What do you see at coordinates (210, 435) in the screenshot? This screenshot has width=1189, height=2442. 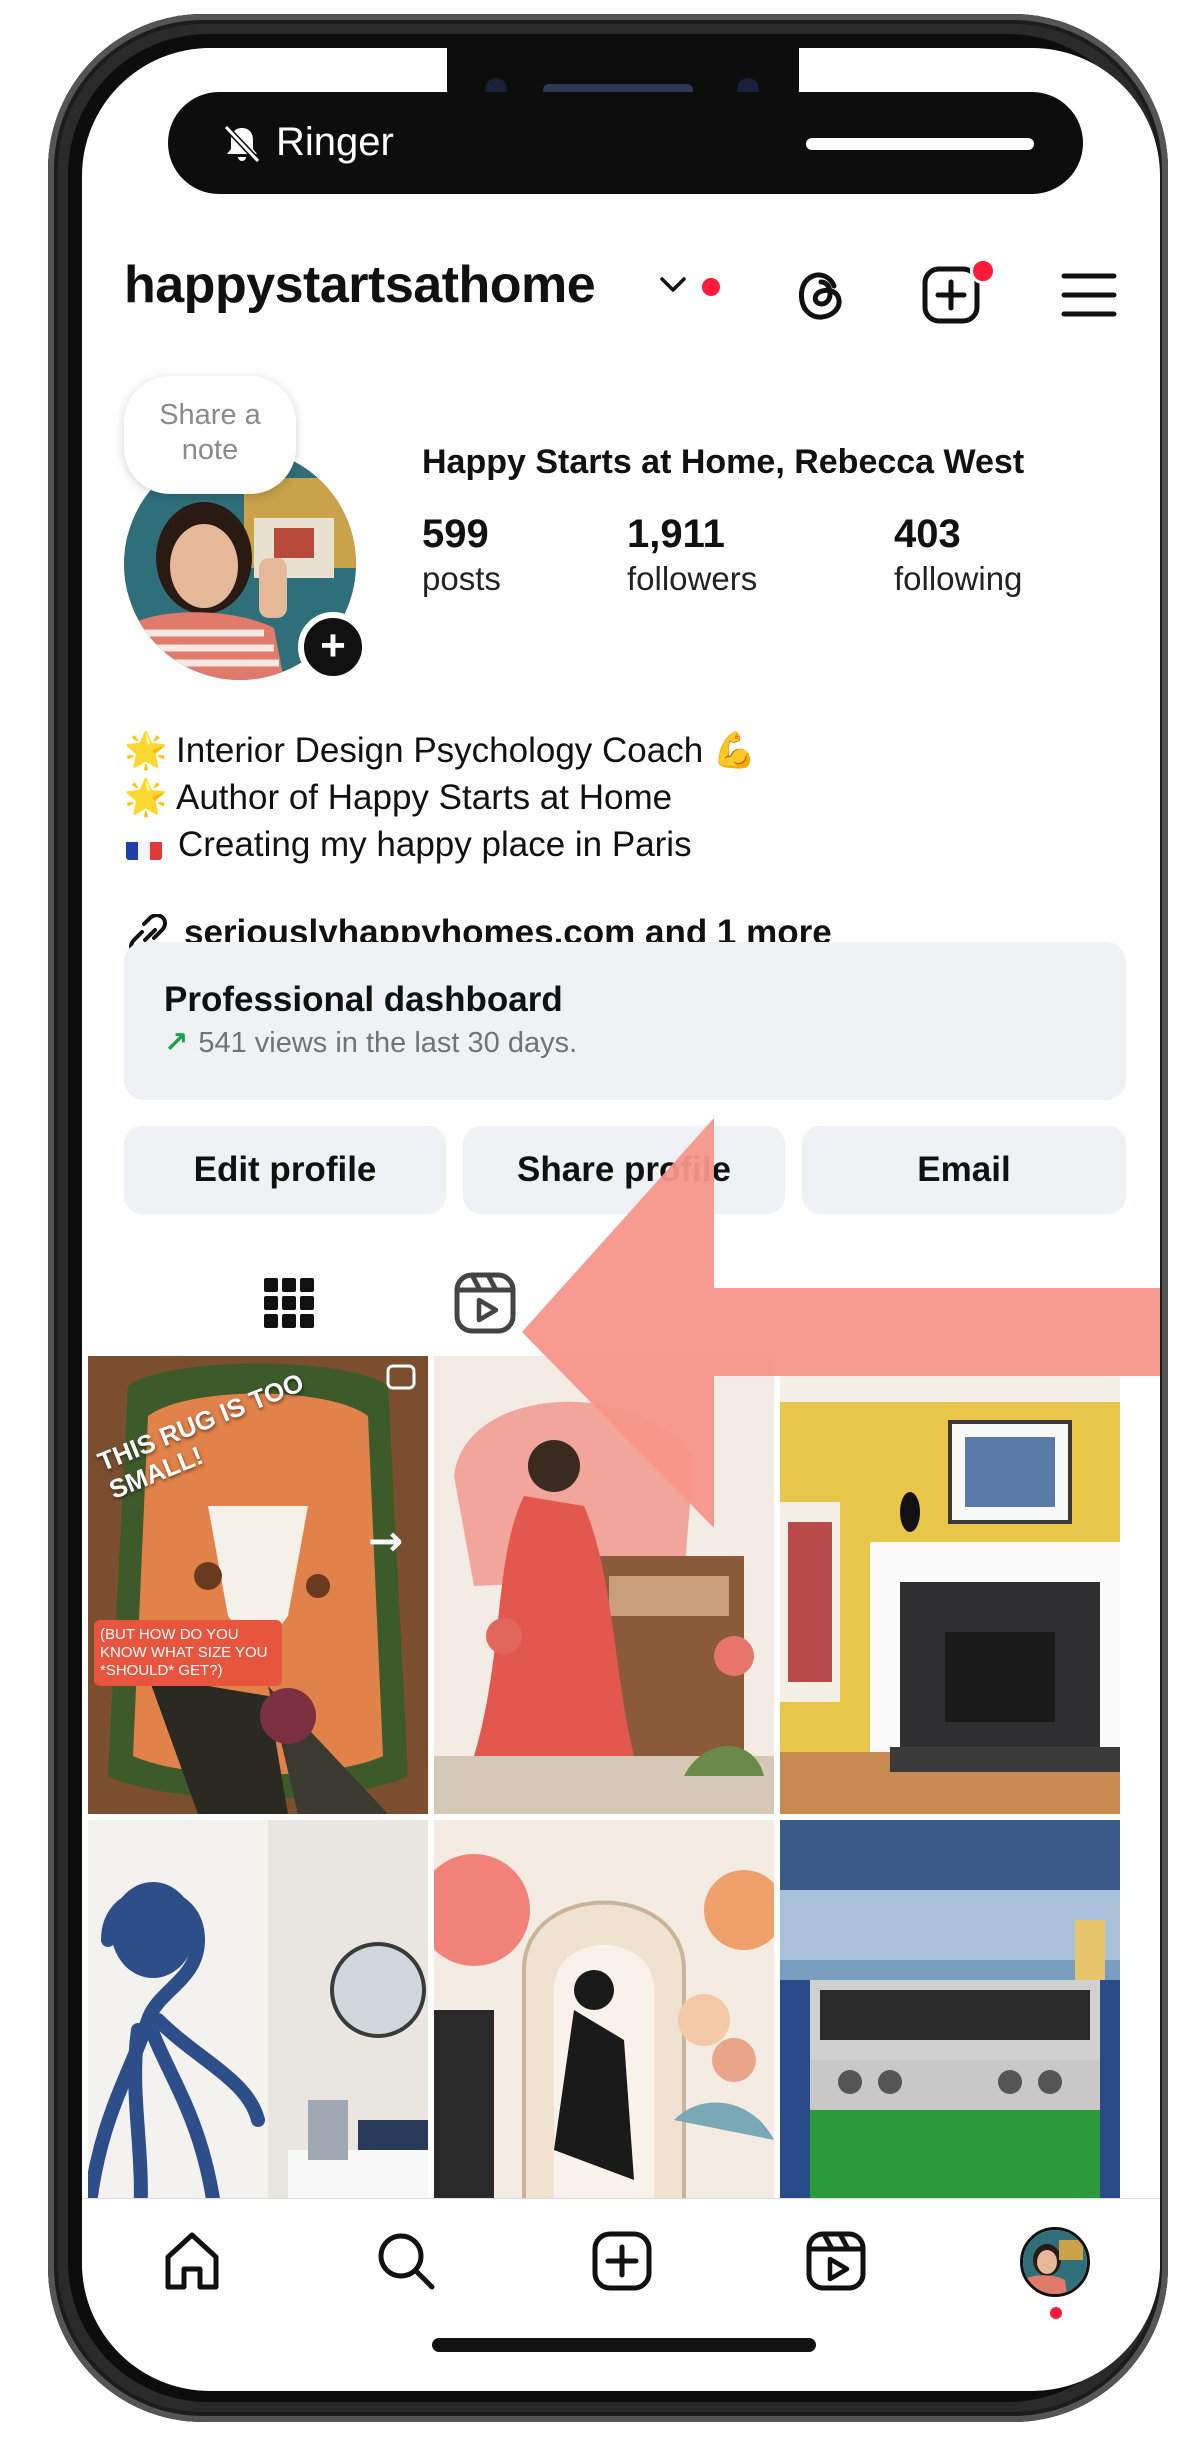 I see `share-note-bubble: Share a note` at bounding box center [210, 435].